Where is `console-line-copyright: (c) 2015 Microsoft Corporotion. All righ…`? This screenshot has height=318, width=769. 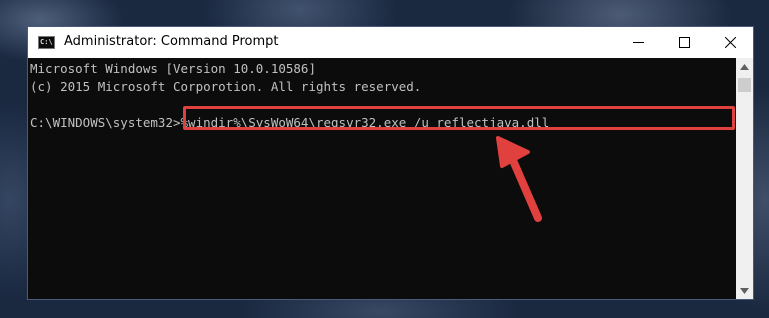
console-line-copyright: (c) 2015 Microsoft Corporotion. All righ… is located at coordinates (226, 86).